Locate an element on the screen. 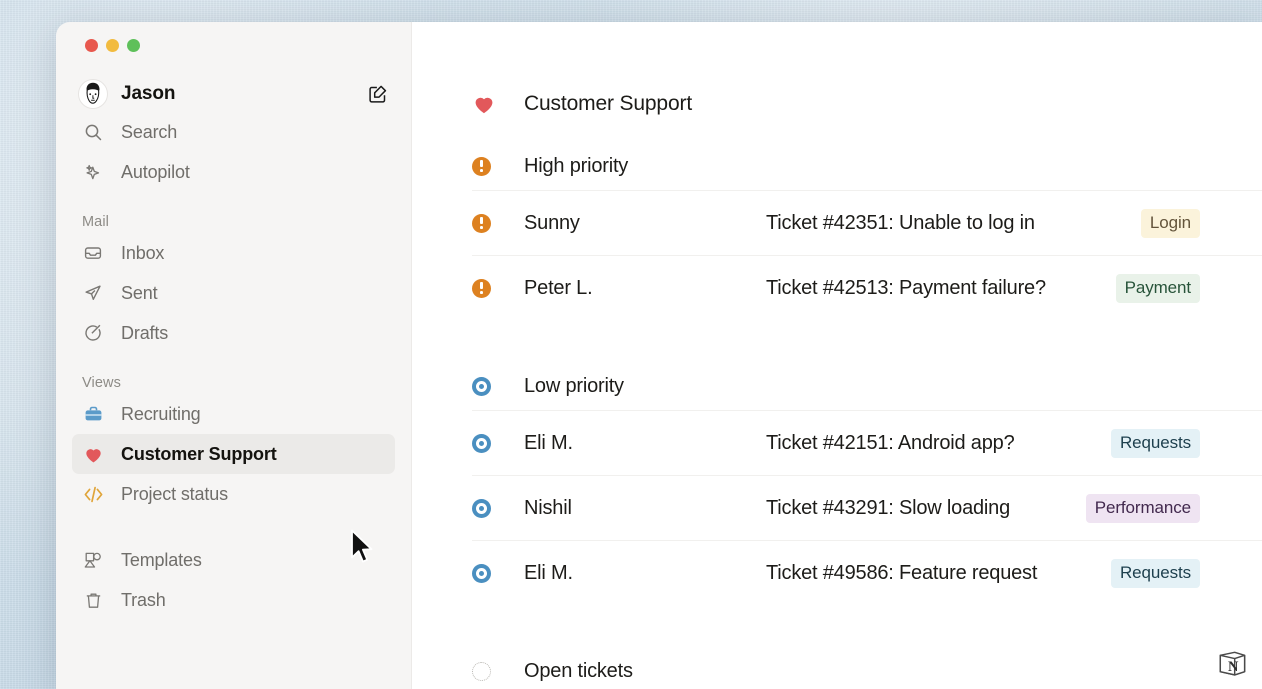 The width and height of the screenshot is (1262, 689). notion-logo-letter: N is located at coordinates (1233, 667).